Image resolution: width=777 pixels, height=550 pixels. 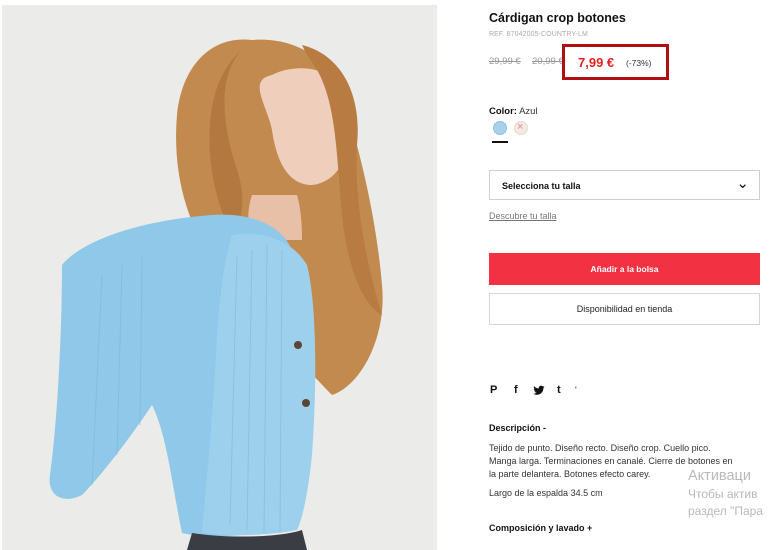 What do you see at coordinates (500, 142) in the screenshot?
I see `selected-swatch-indicator` at bounding box center [500, 142].